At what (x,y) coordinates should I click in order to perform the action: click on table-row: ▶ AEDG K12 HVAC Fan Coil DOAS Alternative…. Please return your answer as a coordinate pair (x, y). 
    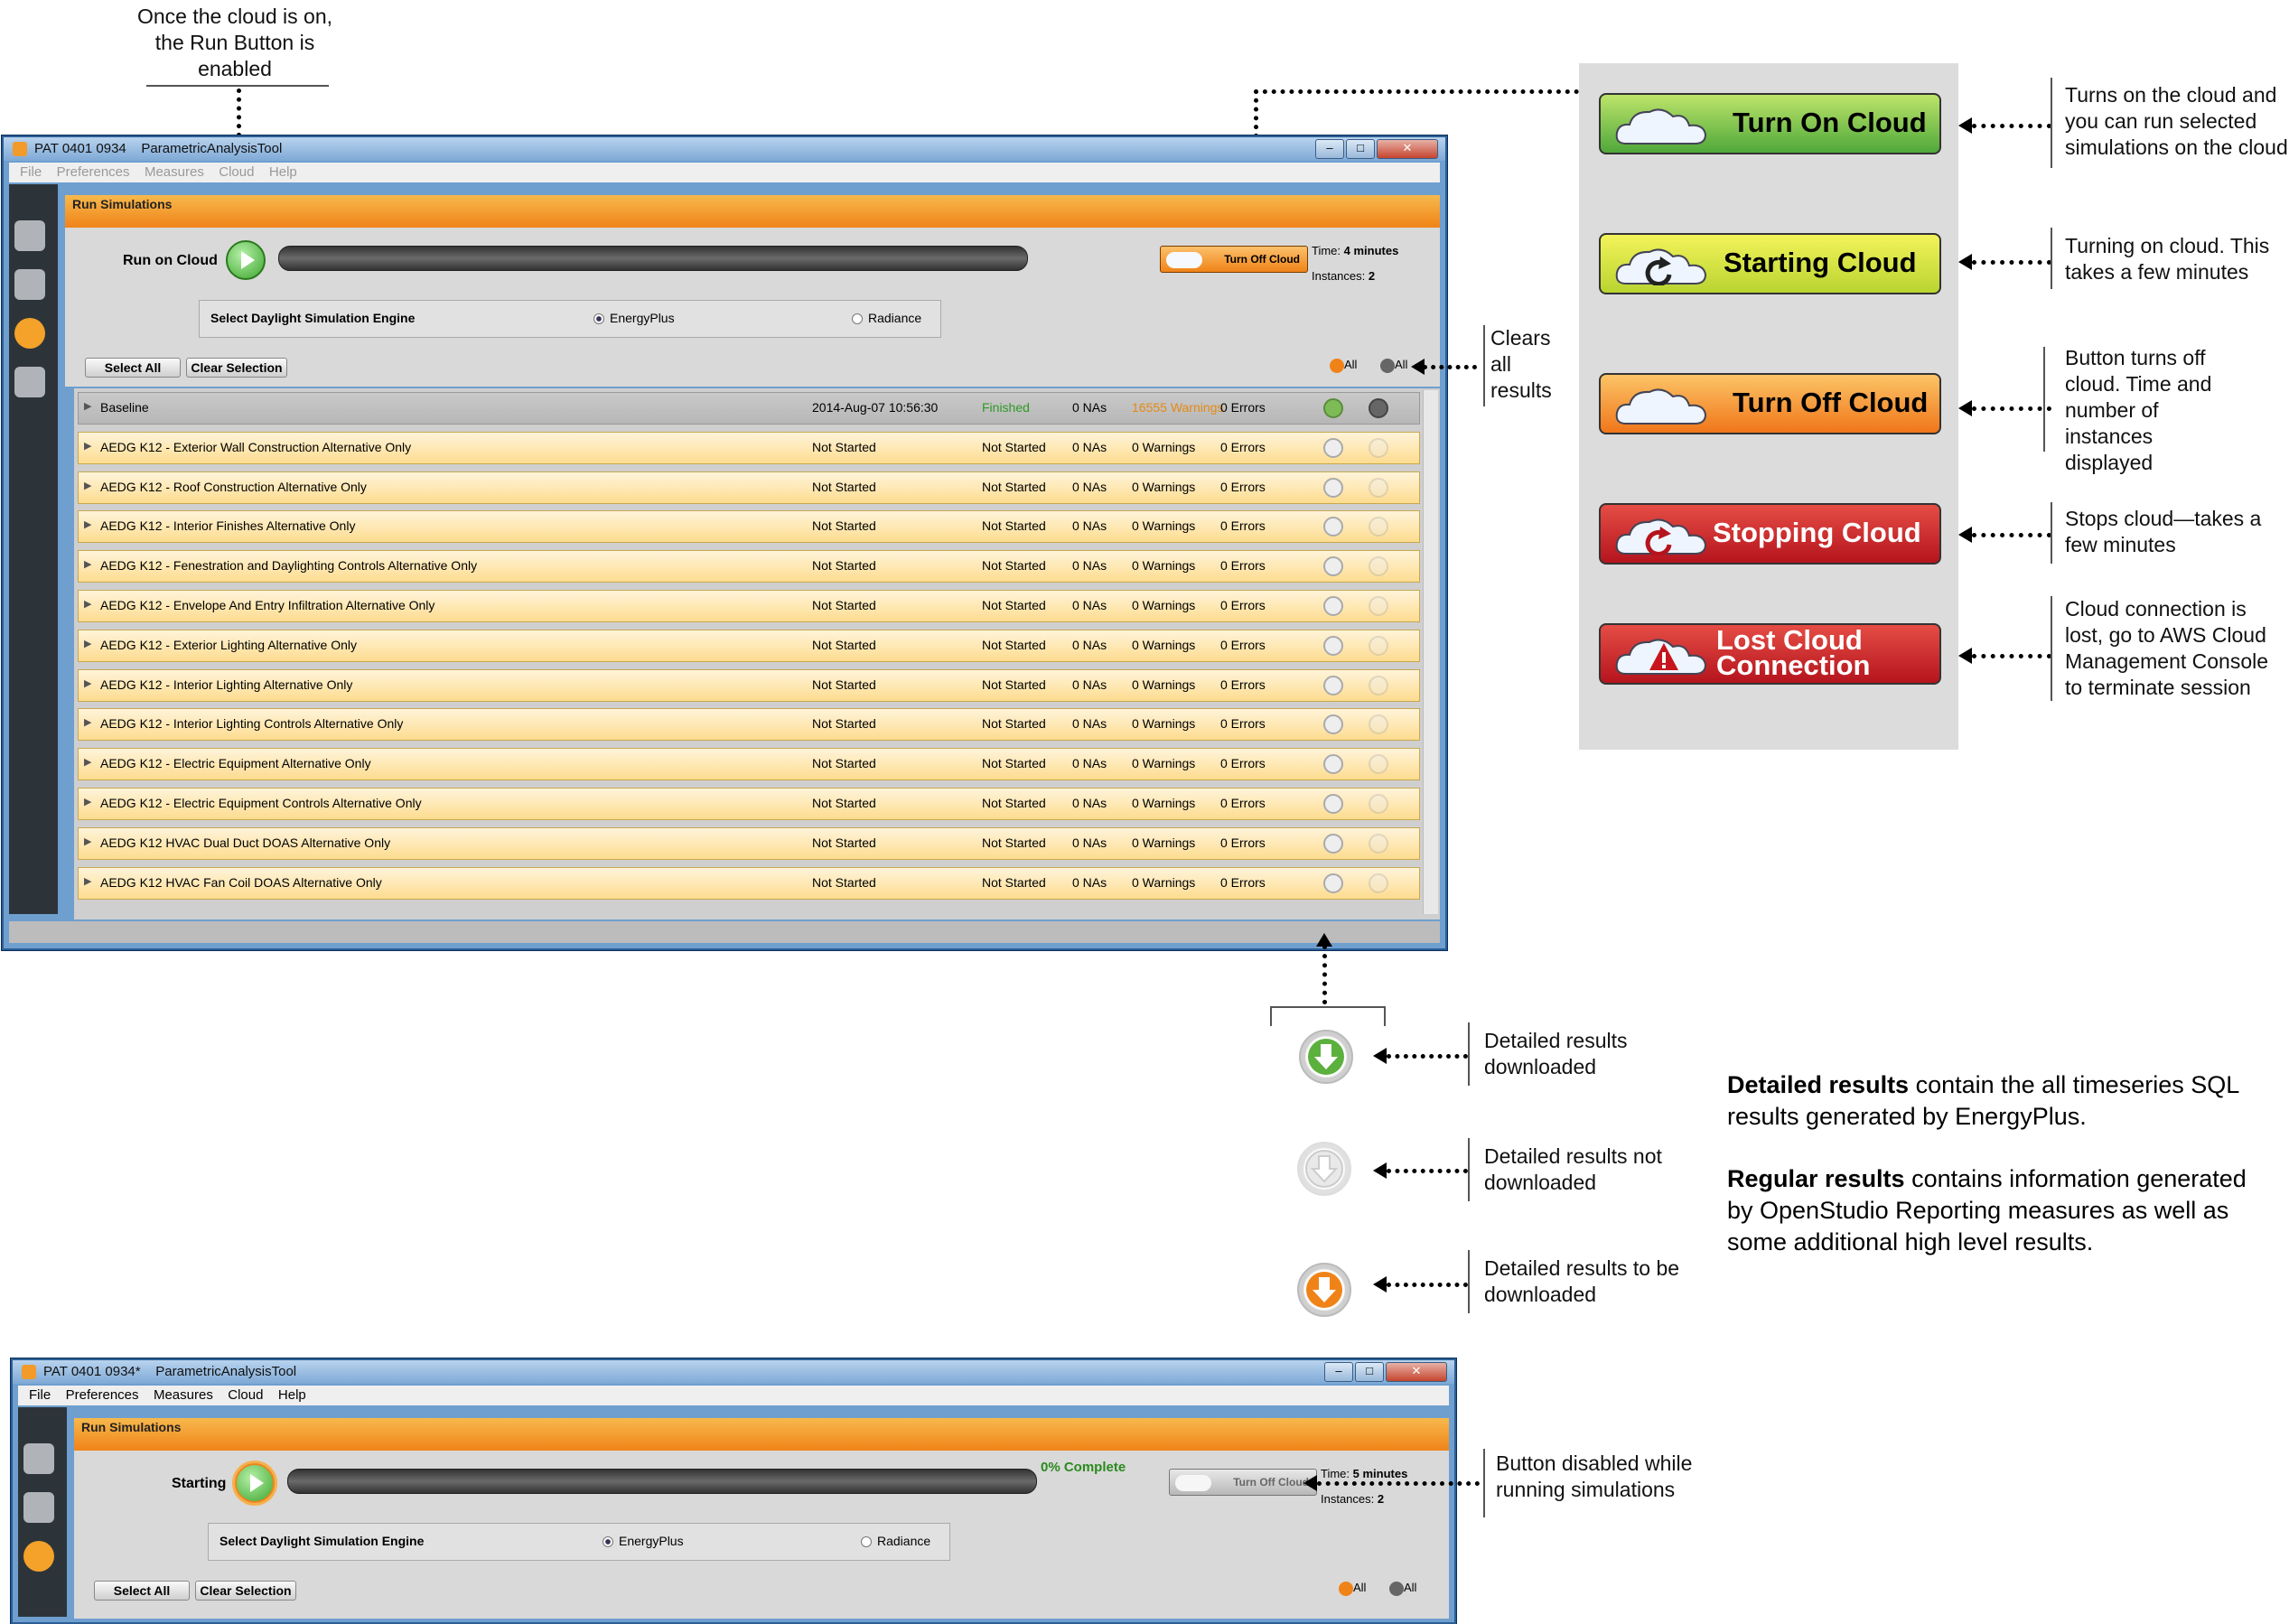
    Looking at the image, I should click on (749, 883).